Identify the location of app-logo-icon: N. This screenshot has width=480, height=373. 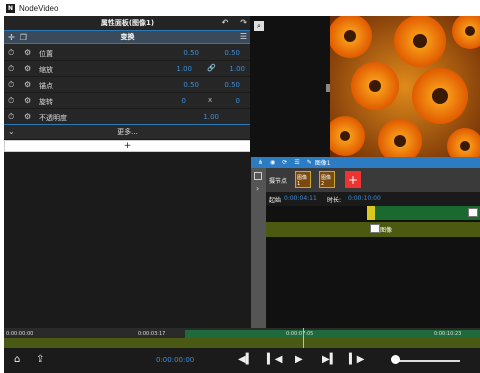
(10, 8).